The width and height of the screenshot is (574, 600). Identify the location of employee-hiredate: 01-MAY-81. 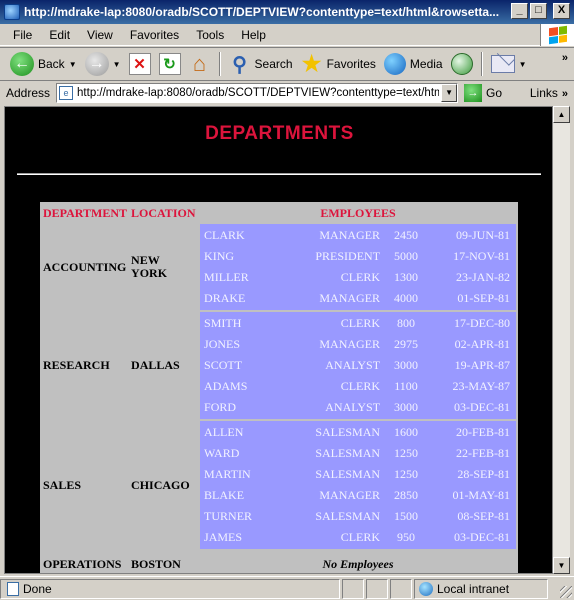
(481, 495).